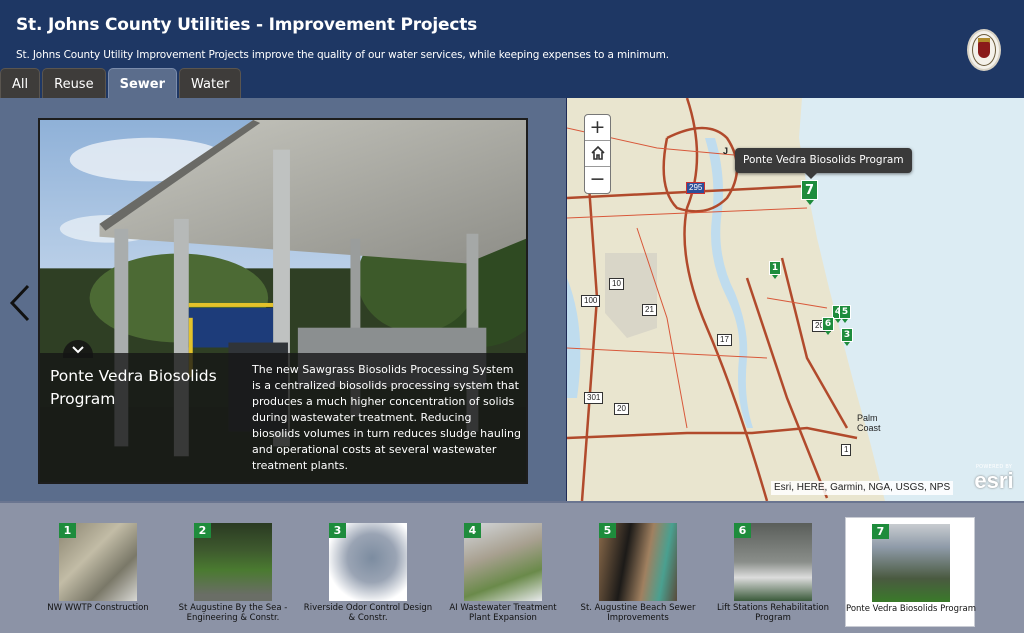  What do you see at coordinates (649, 310) in the screenshot?
I see `road-shield: 21` at bounding box center [649, 310].